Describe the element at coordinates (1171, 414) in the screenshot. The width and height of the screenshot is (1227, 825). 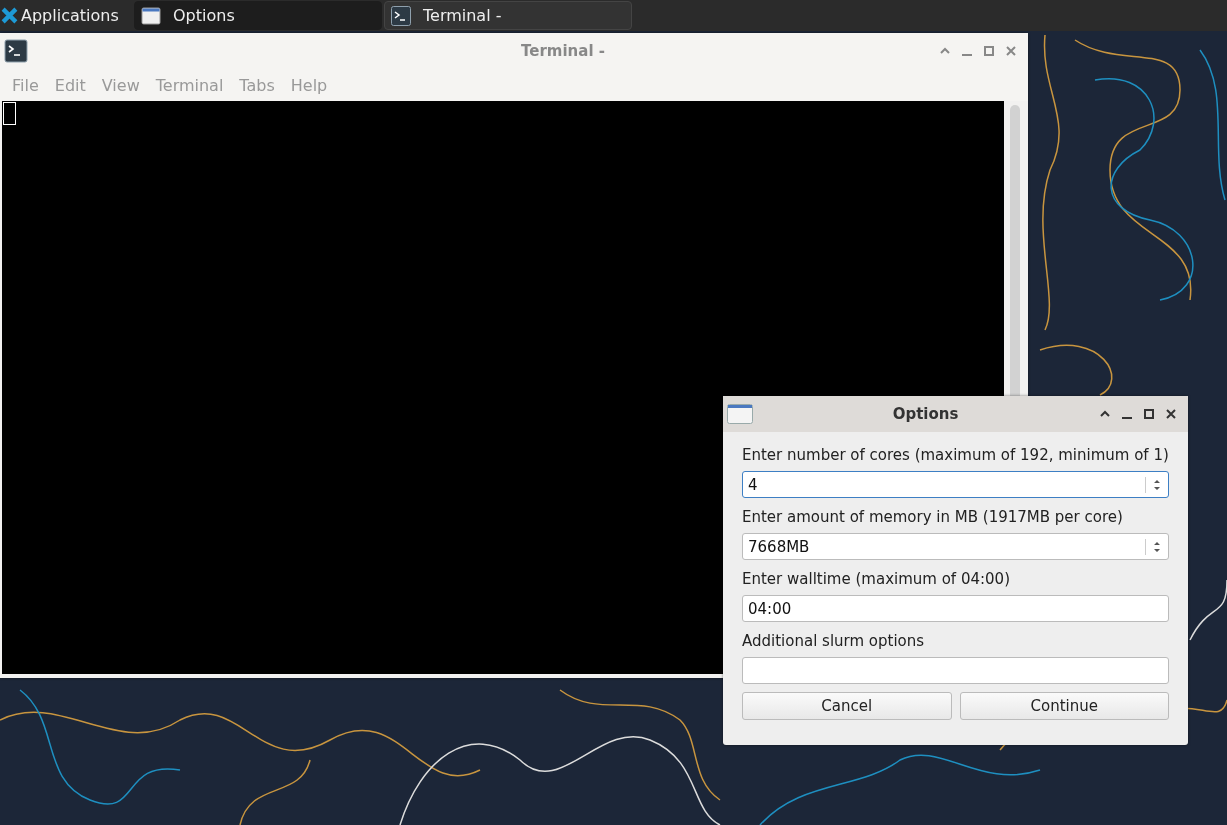
I see `close-icon` at that location.